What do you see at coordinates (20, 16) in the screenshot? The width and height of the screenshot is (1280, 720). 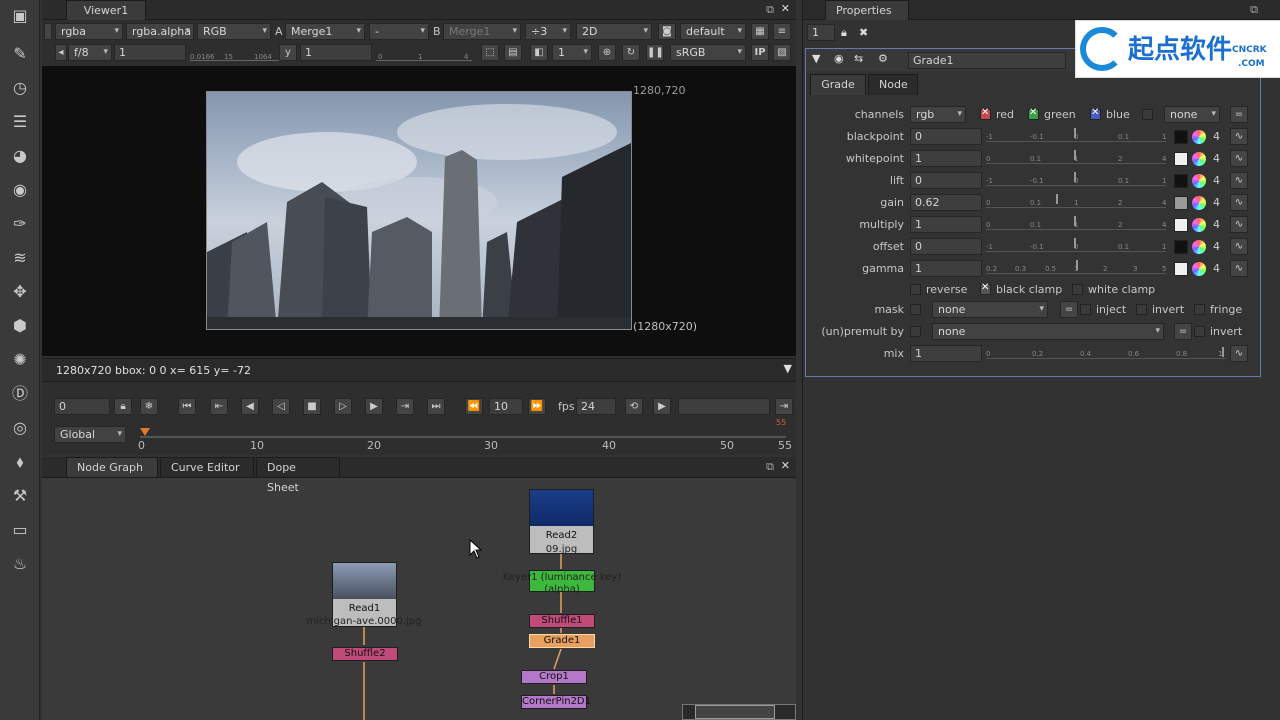 I see `image-icon: ▣` at bounding box center [20, 16].